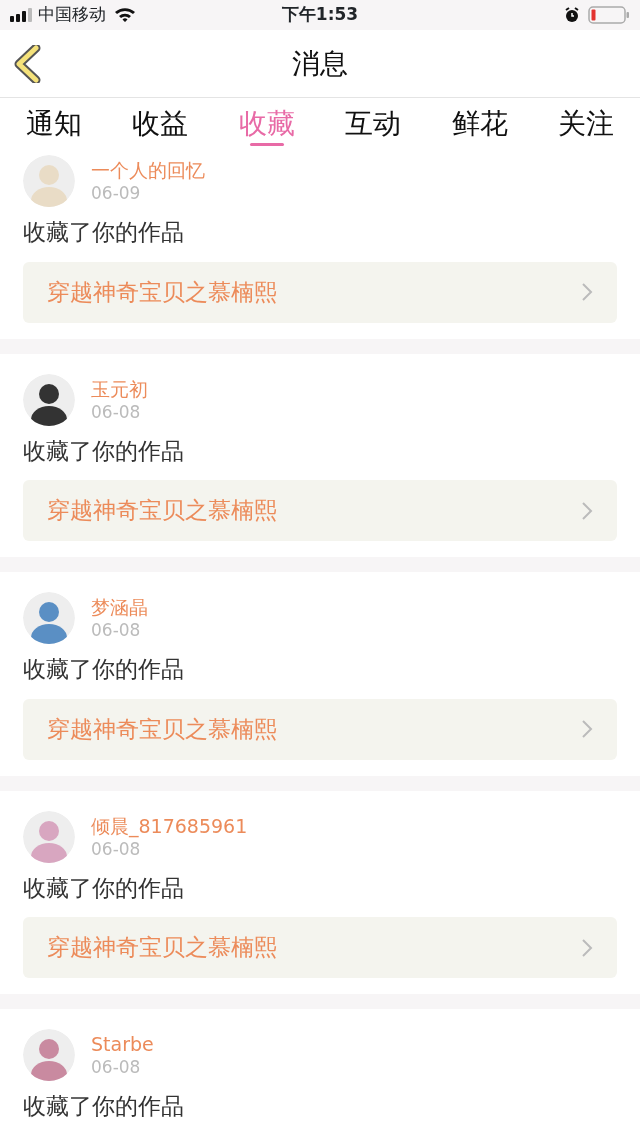 The image size is (640, 1138). Describe the element at coordinates (373, 124) in the screenshot. I see `tab: 互动` at that location.